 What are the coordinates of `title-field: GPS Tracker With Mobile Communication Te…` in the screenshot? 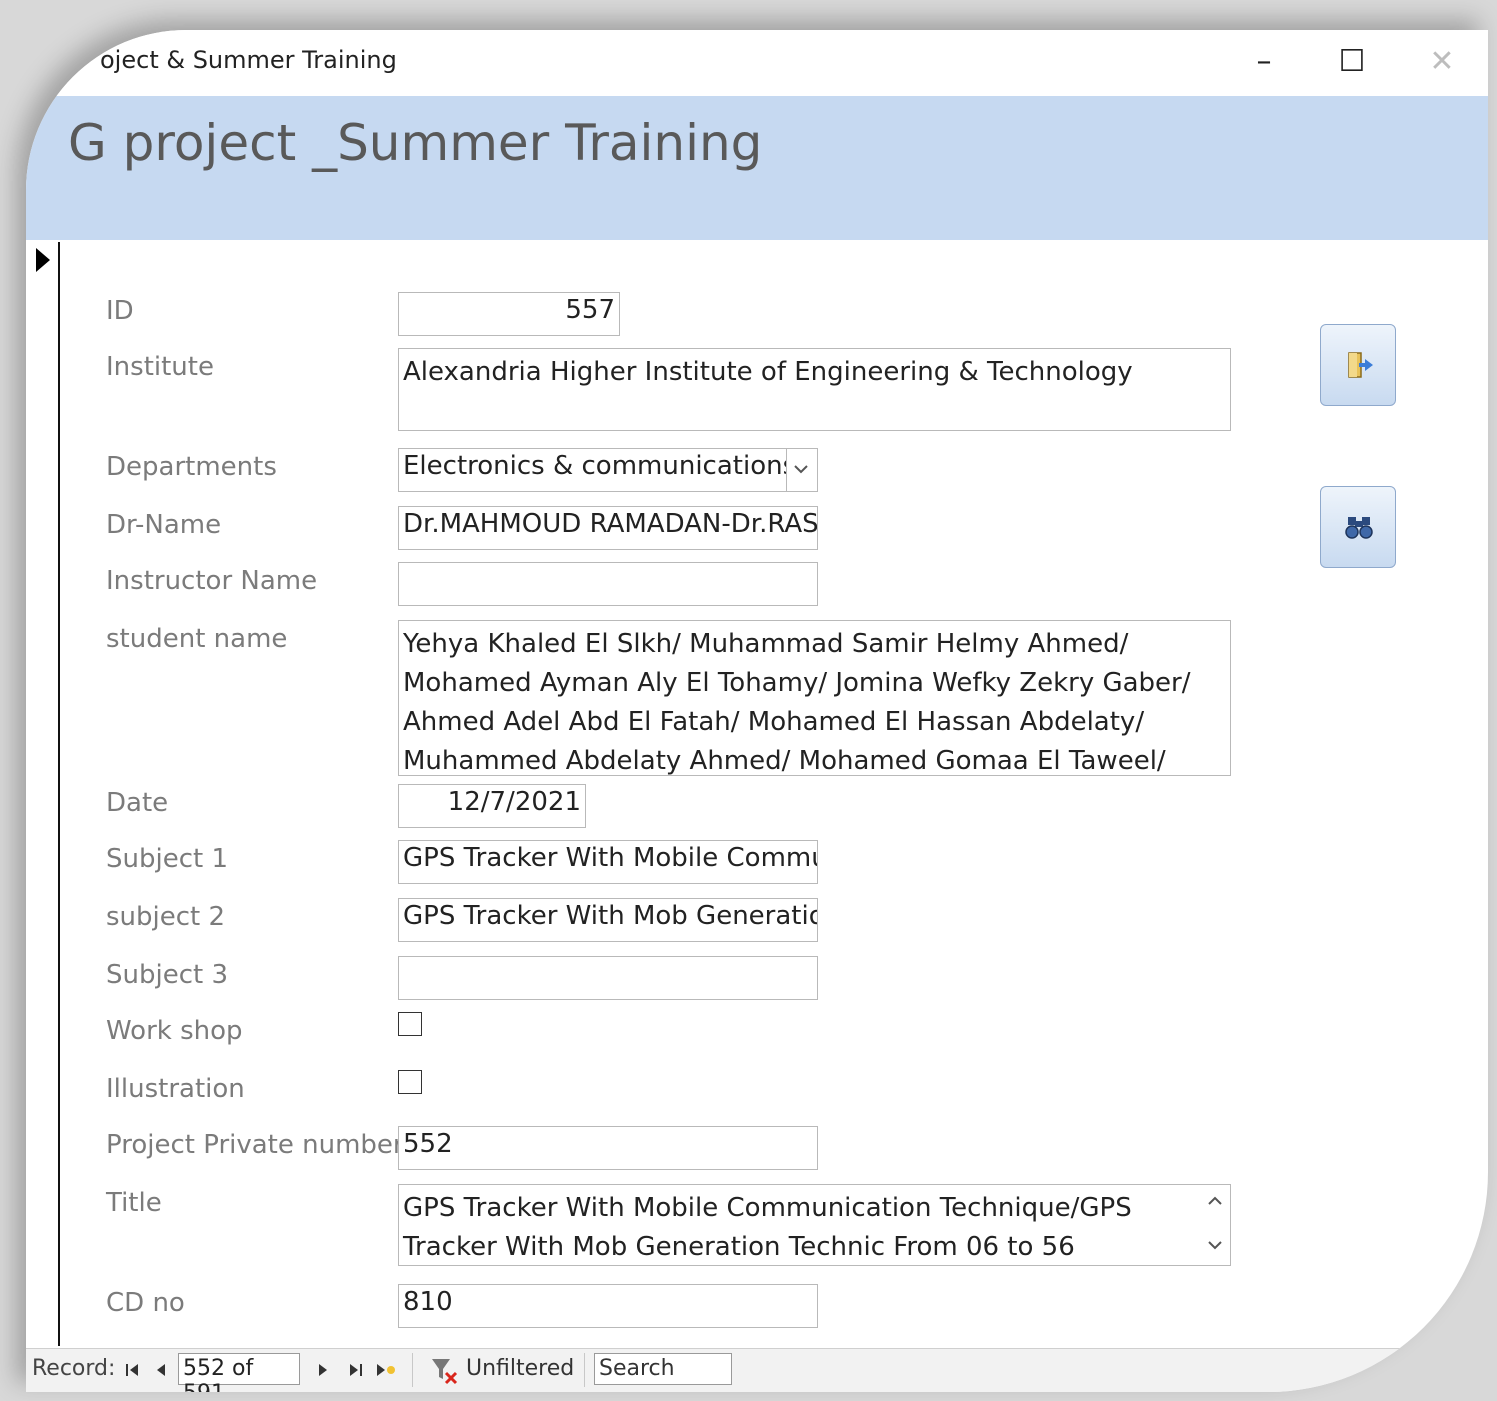 It's located at (814, 1225).